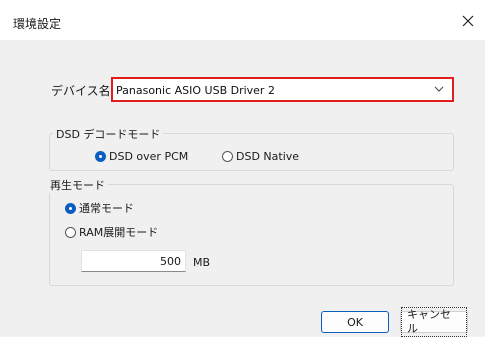 The width and height of the screenshot is (485, 337). I want to click on close-button, so click(468, 21).